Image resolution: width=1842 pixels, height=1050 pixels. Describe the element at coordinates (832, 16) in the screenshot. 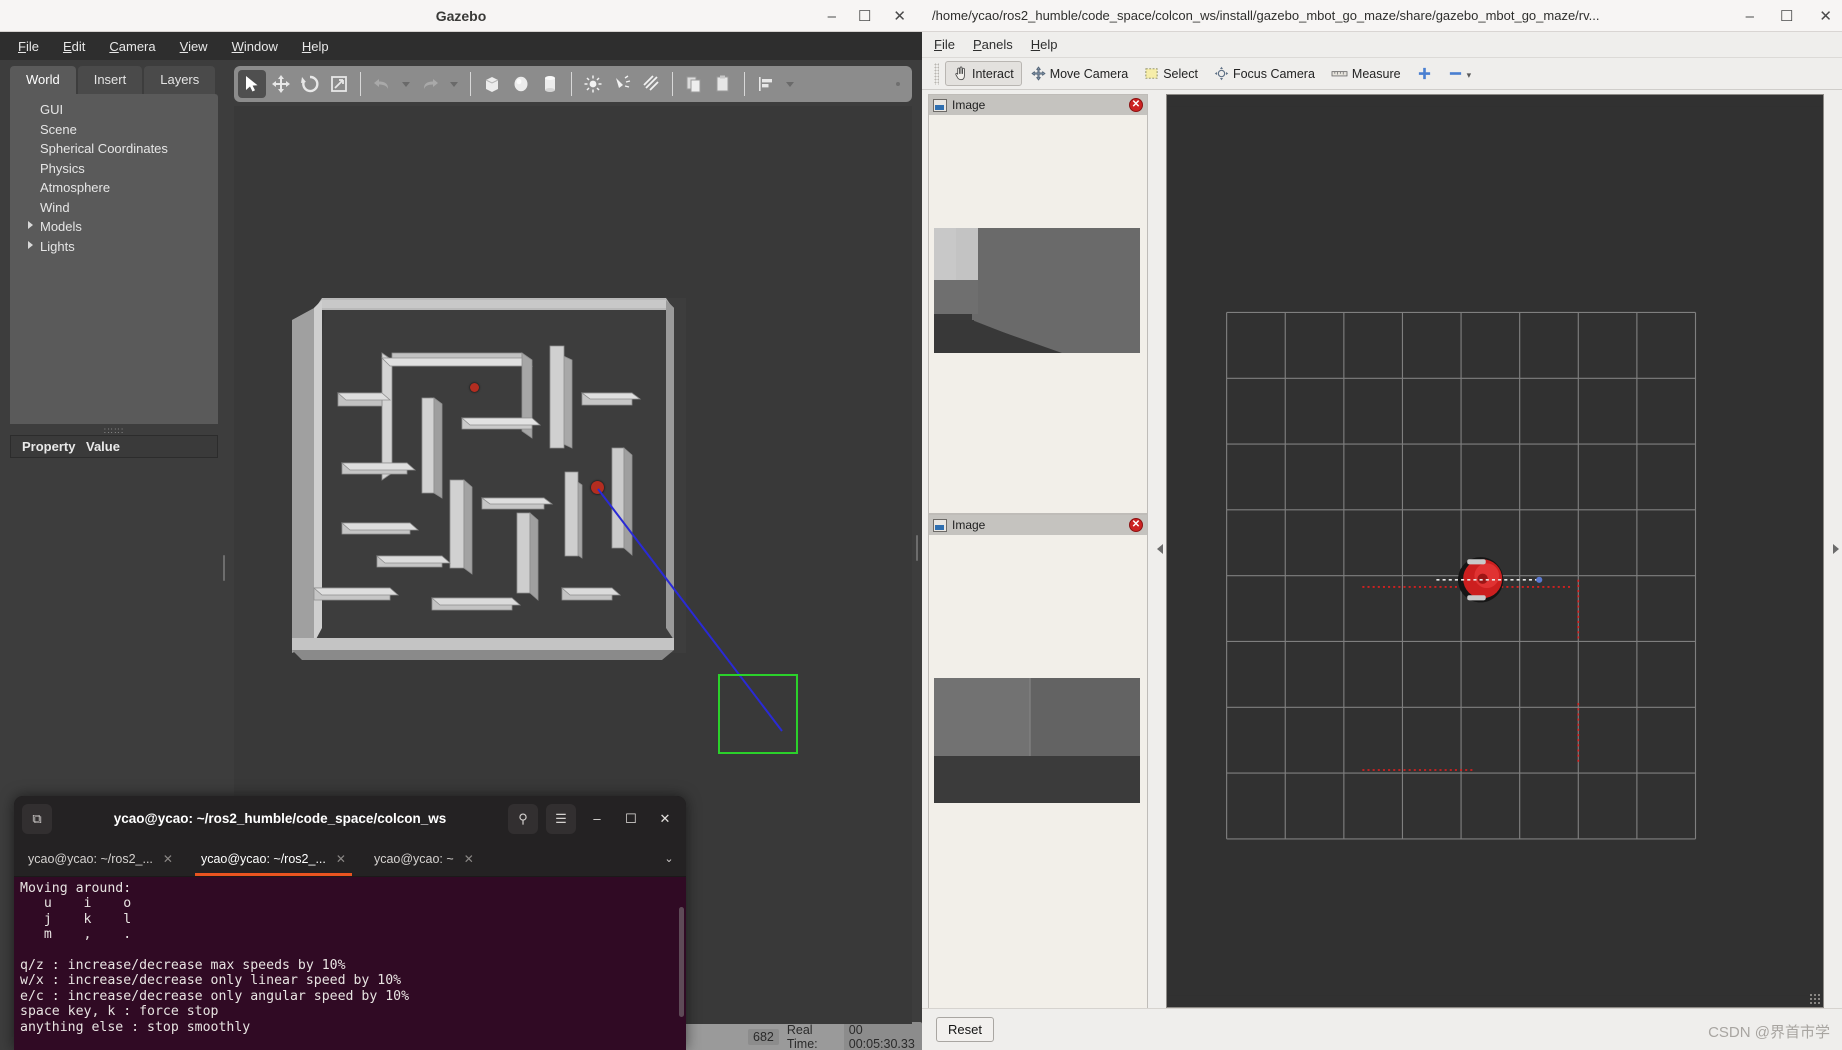

I see `gazebo-minimize-button: –` at that location.